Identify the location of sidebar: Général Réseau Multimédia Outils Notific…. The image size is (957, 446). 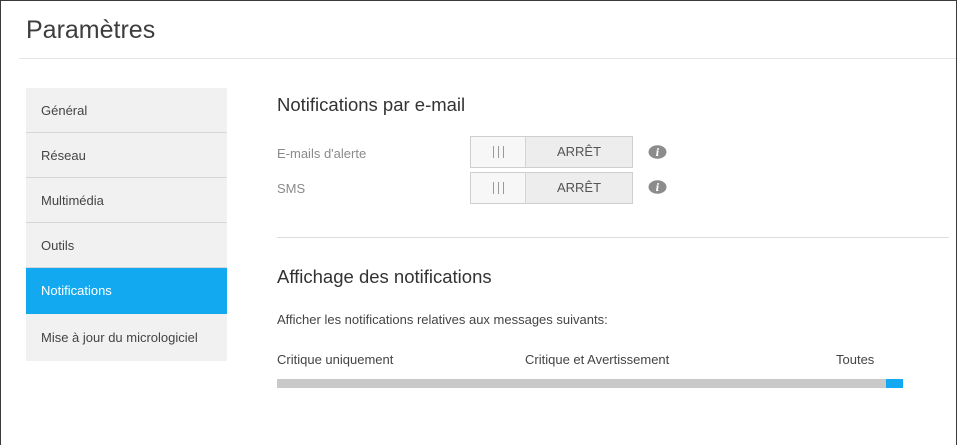
(126, 224).